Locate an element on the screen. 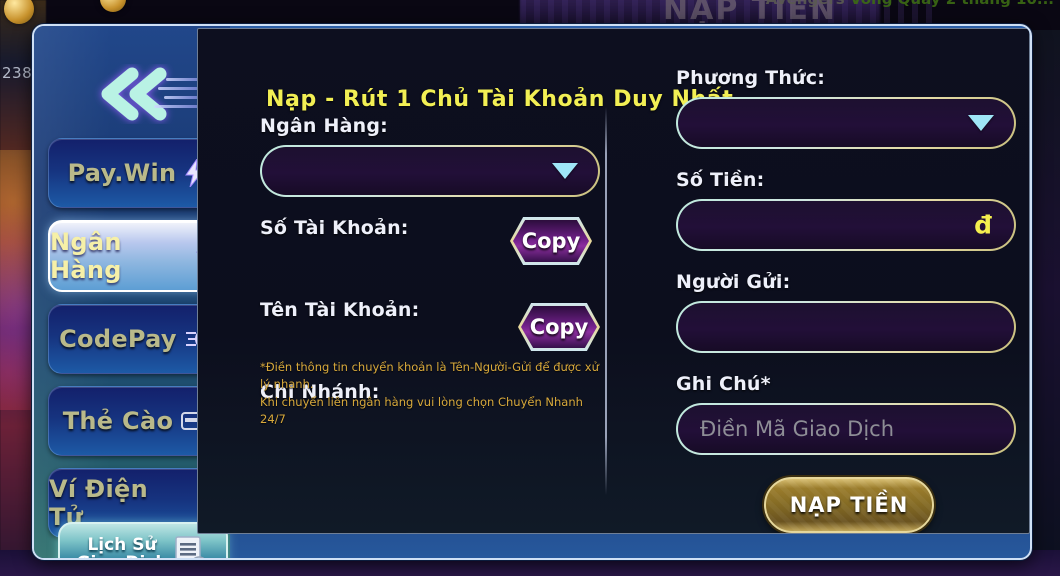 The height and width of the screenshot is (576, 1060). page-title: Nạp - Rút 1 Chủ Tài Khoản Duy Nhất is located at coordinates (500, 99).